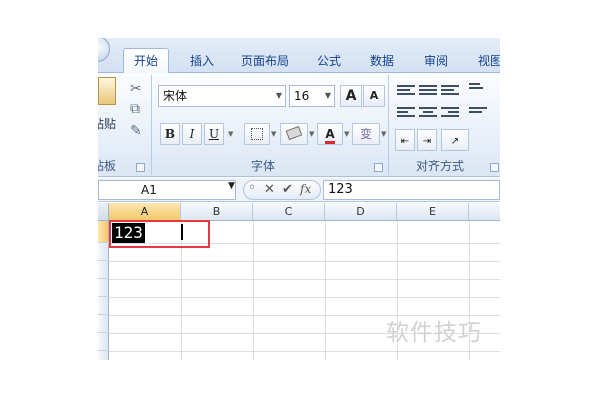  Describe the element at coordinates (485, 61) in the screenshot. I see `tab-view: 视图` at that location.